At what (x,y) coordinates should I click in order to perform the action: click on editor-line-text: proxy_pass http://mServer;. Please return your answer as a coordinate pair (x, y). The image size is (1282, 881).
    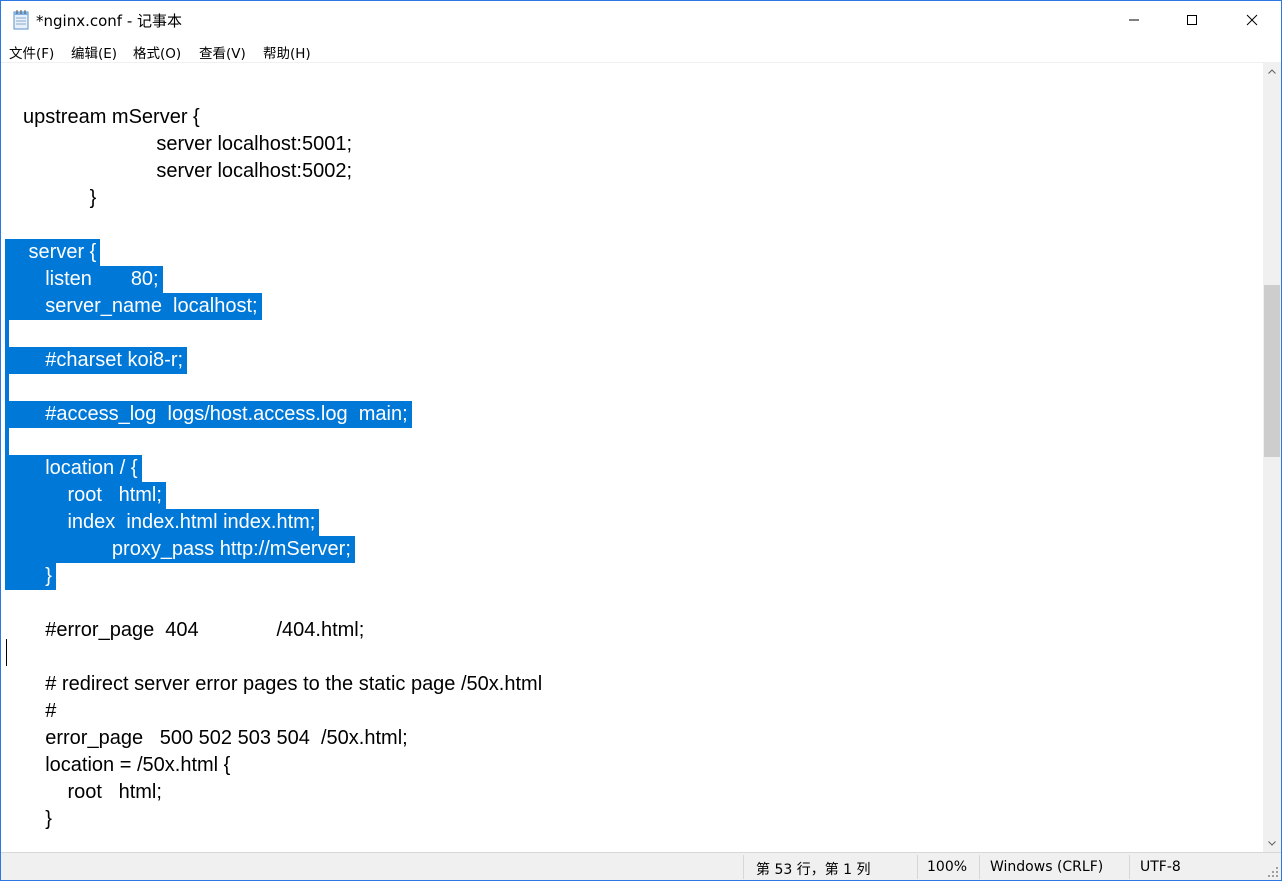
    Looking at the image, I should click on (187, 549).